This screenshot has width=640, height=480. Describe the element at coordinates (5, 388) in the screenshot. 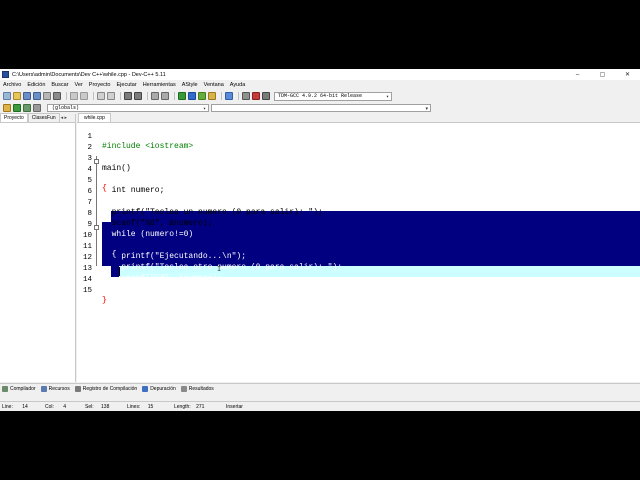

I see `grid-icon` at that location.